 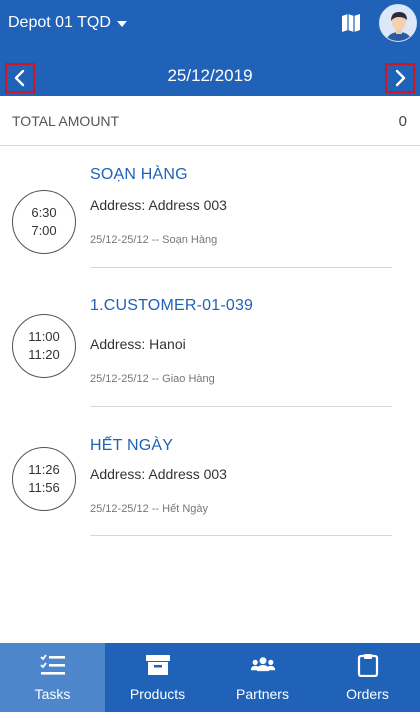 I want to click on depot-label: Depot 01 TQD, so click(x=59, y=22).